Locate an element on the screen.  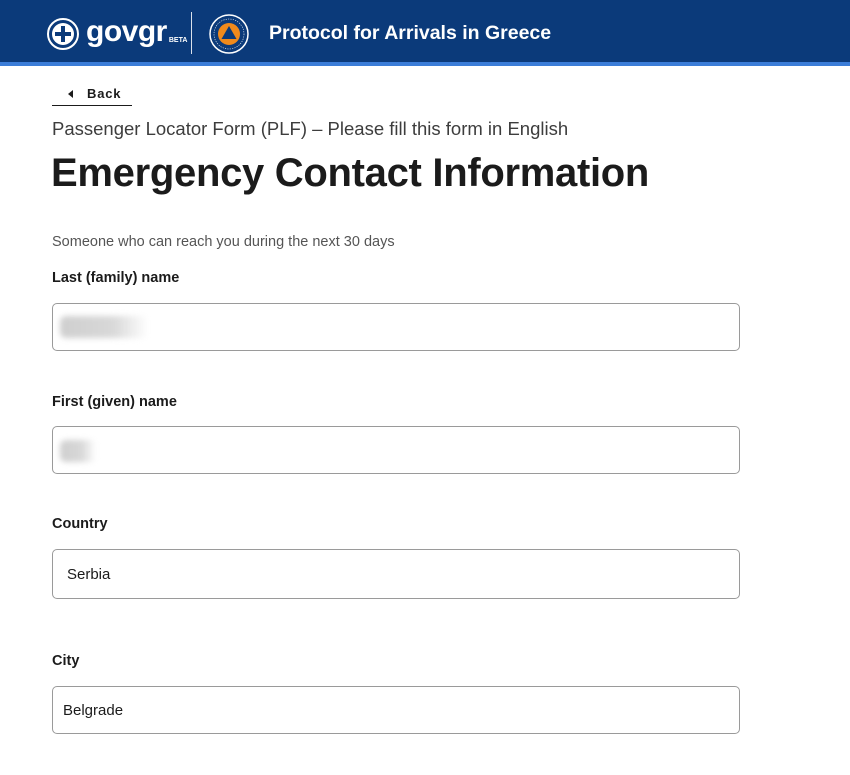
city-input is located at coordinates (396, 710).